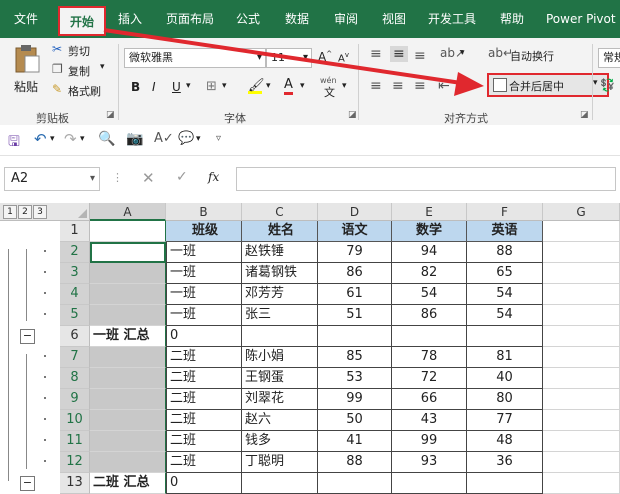 Image resolution: width=620 pixels, height=494 pixels. What do you see at coordinates (609, 58) in the screenshot?
I see `number-format-combo: 常规` at bounding box center [609, 58].